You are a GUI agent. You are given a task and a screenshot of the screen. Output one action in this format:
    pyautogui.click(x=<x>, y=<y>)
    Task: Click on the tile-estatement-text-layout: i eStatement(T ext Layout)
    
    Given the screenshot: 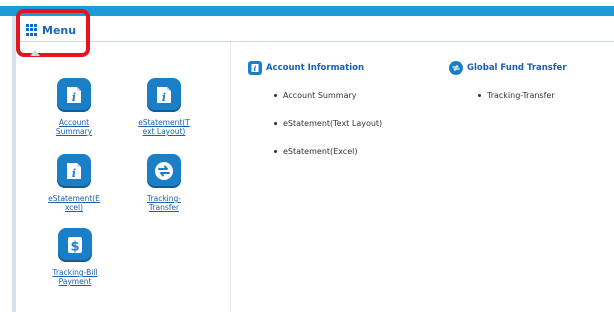 What is the action you would take?
    pyautogui.click(x=164, y=107)
    